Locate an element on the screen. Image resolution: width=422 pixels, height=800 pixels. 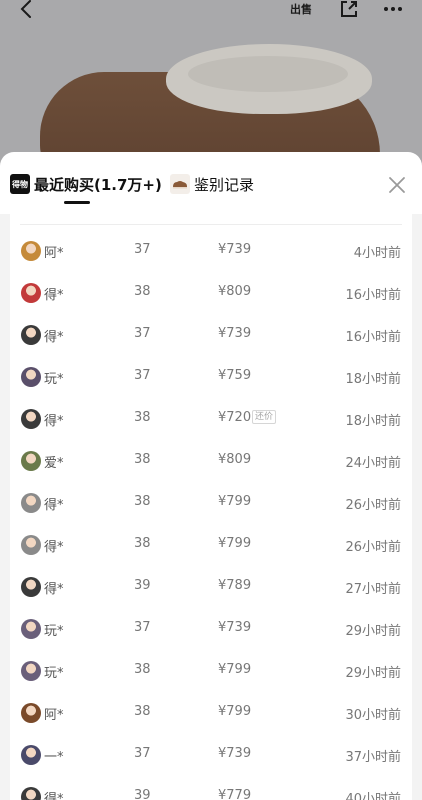
purchase-row: 得* 38 ¥809 16小时前 is located at coordinates (211, 291).